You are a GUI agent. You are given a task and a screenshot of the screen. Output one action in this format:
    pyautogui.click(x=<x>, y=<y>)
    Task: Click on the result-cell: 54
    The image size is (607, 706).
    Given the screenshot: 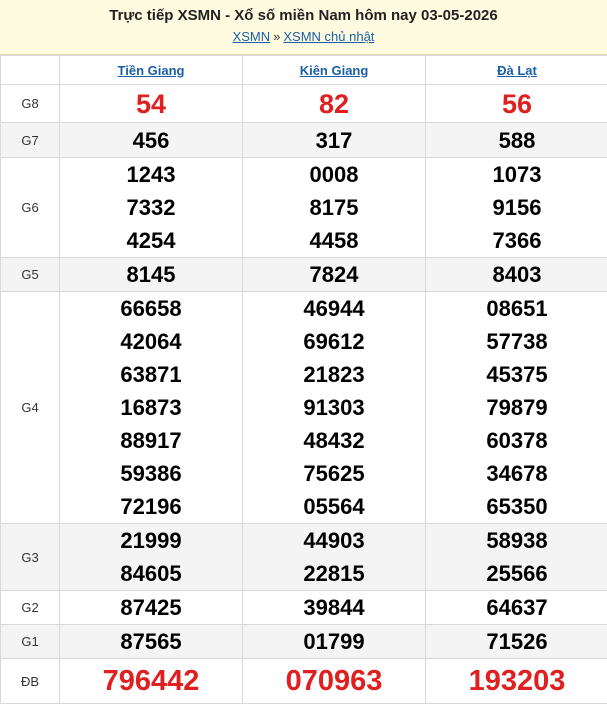 What is the action you would take?
    pyautogui.click(x=151, y=103)
    